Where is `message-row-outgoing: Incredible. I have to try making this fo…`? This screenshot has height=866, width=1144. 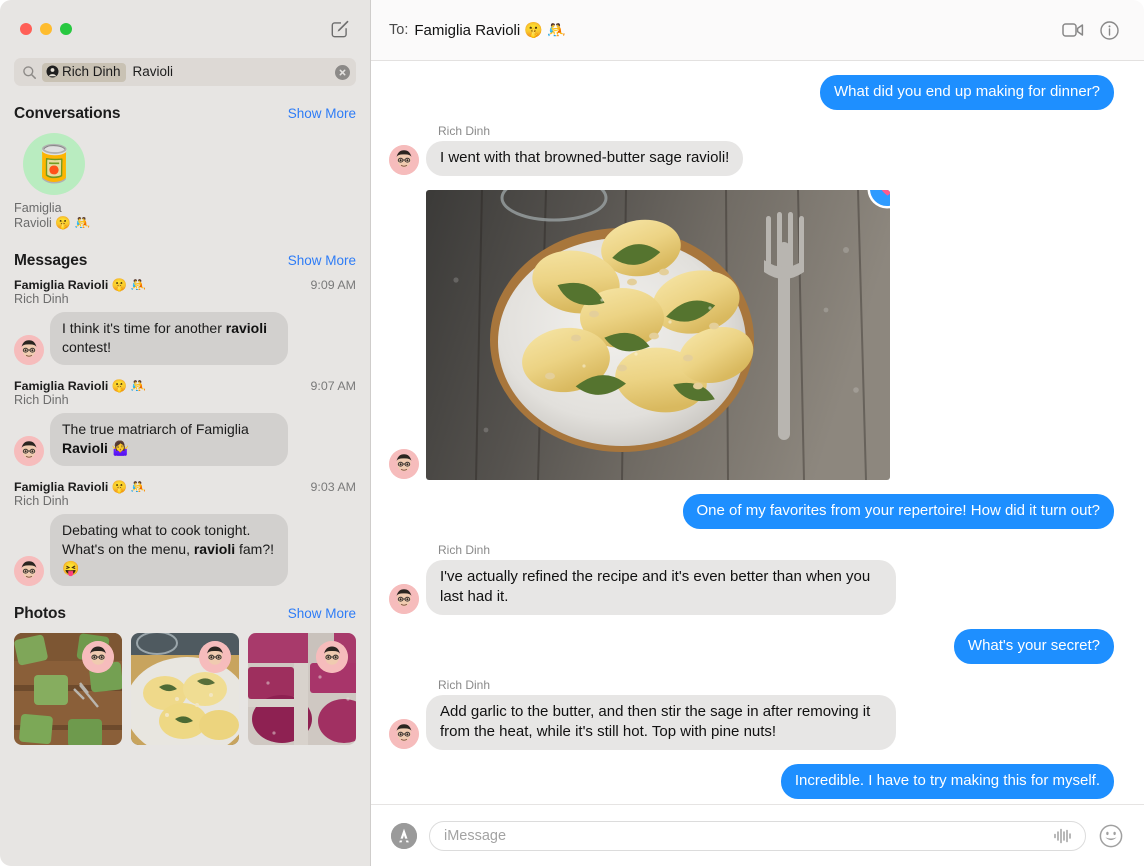 message-row-outgoing: Incredible. I have to try making this fo… is located at coordinates (751, 781).